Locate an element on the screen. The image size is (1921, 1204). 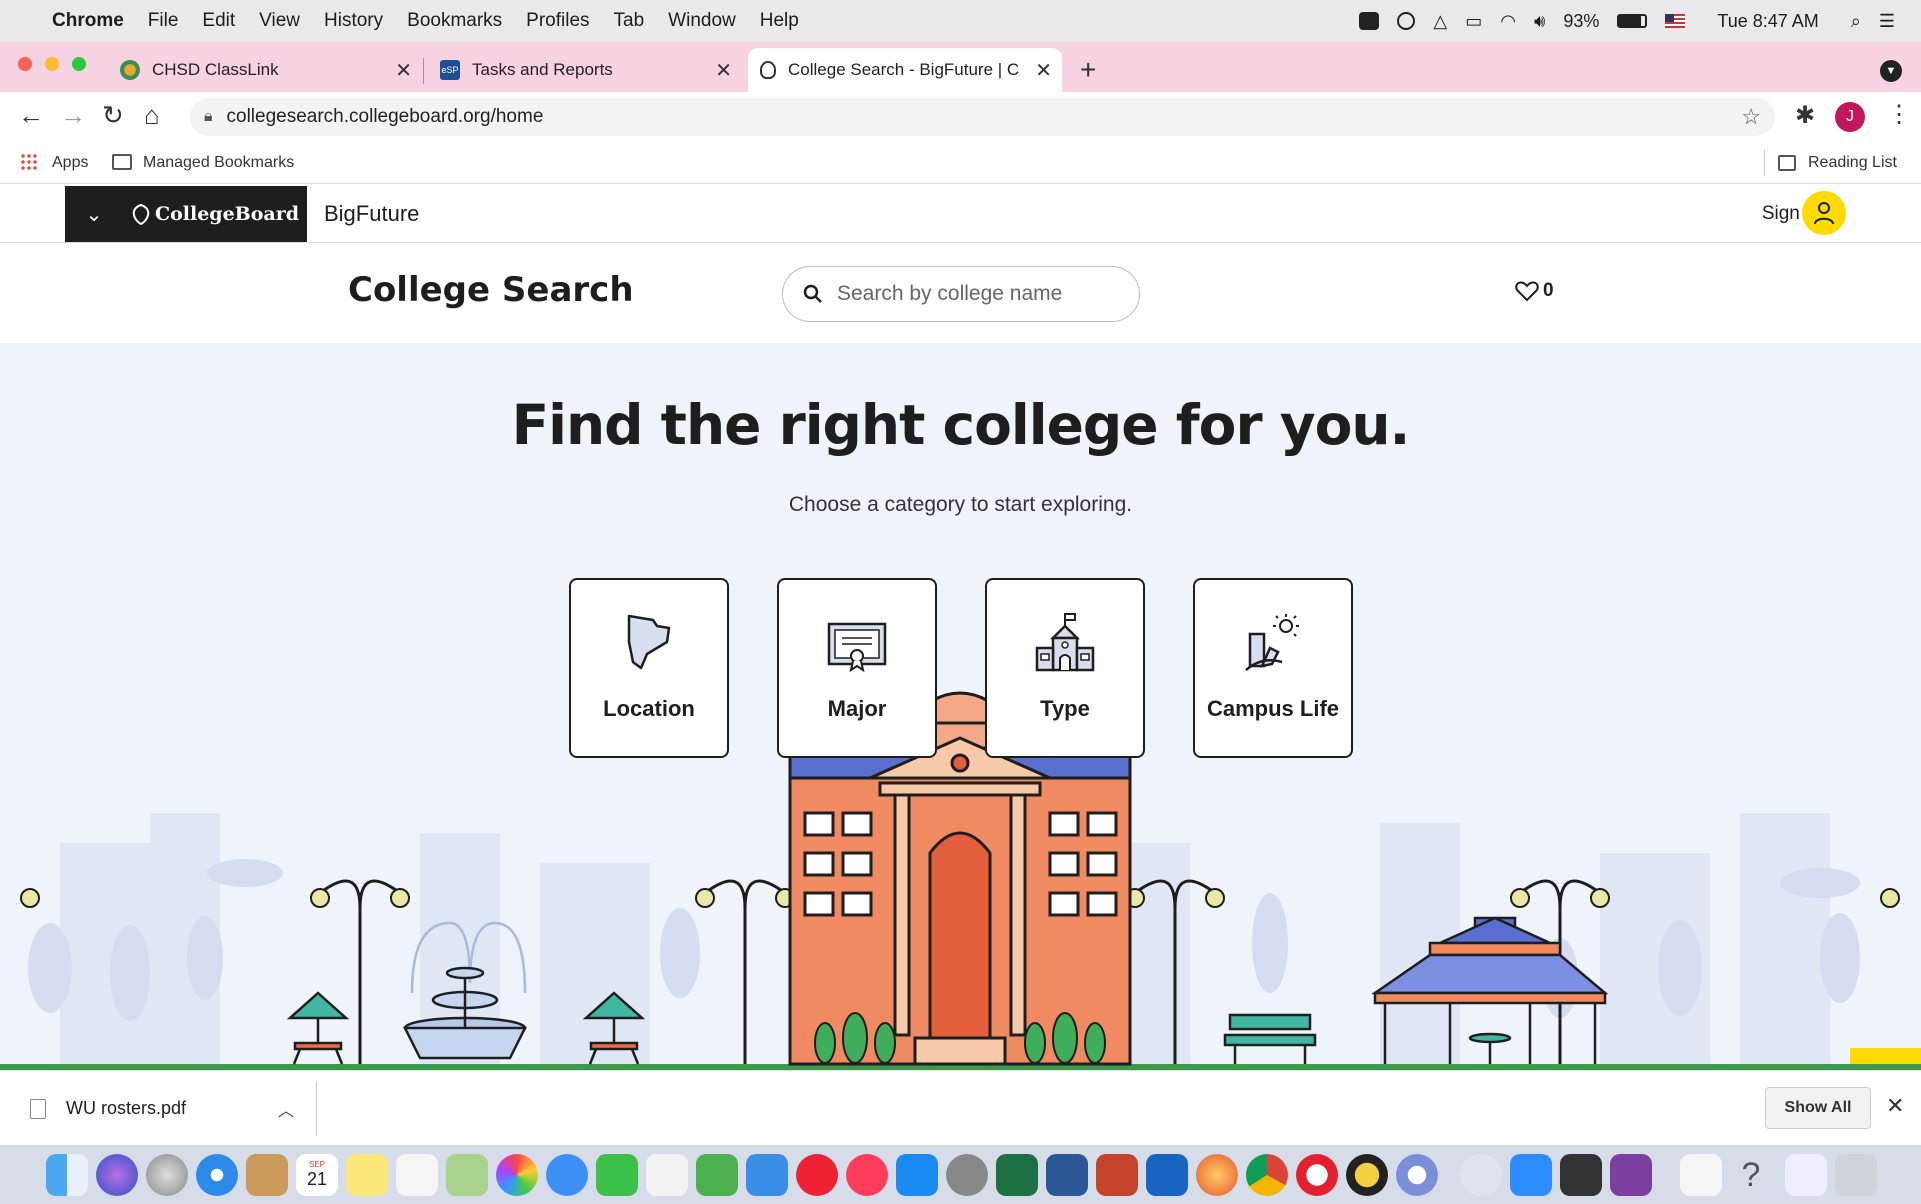
new-tab-icon: + is located at coordinates (1088, 70).